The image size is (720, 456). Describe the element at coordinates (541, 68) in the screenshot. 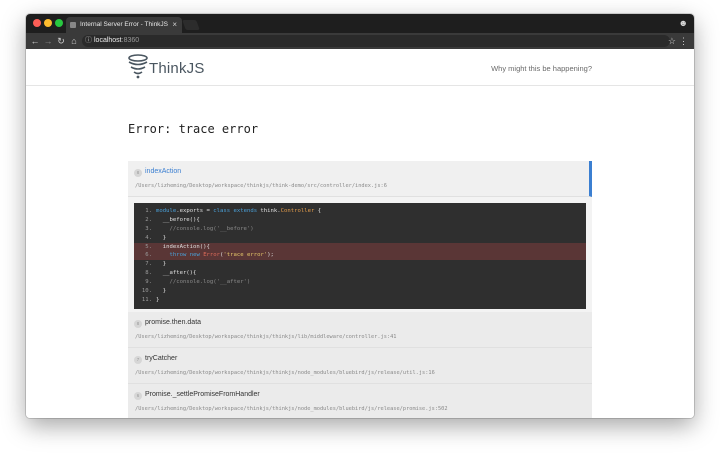

I see `why-happening-link: Why might this be happening?` at that location.